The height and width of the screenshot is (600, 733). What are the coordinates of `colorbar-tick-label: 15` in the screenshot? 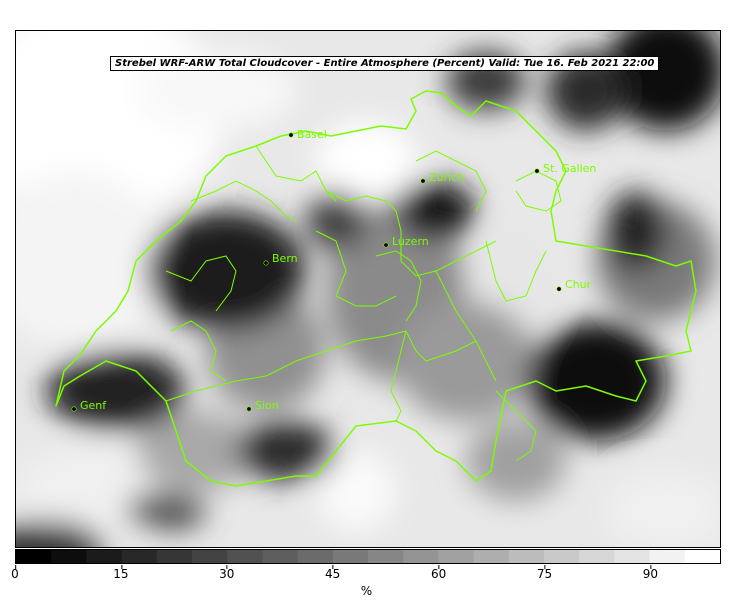 It's located at (121, 573).